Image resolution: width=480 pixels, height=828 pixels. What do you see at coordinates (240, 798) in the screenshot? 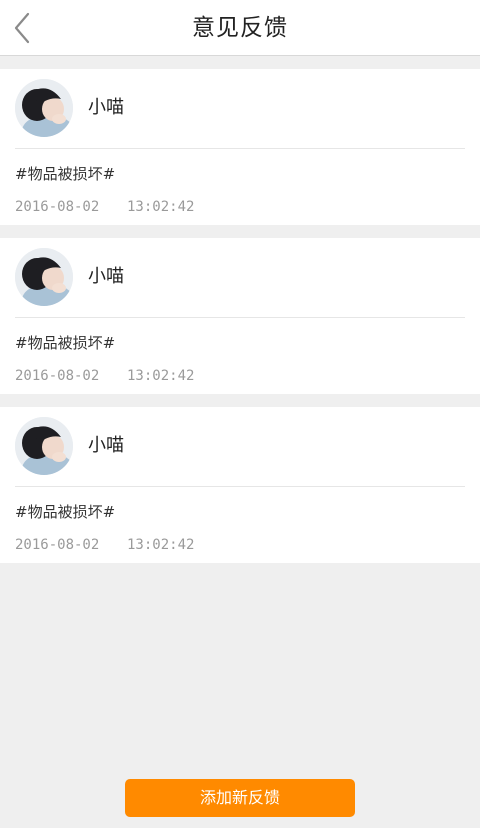
I see `add-feedback-button: 添加新反馈` at bounding box center [240, 798].